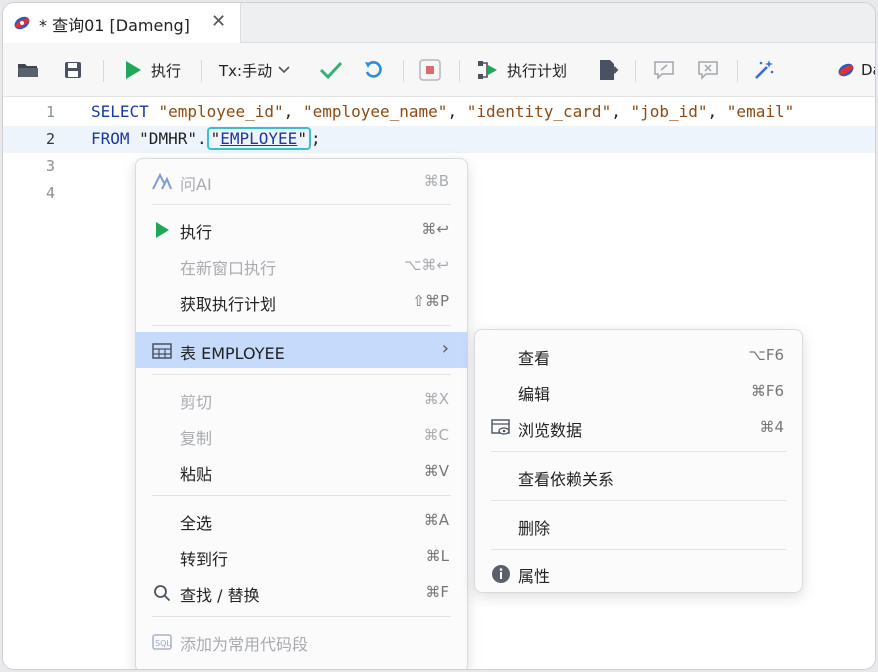 This screenshot has height=672, width=878. I want to click on menu-item-copy: 复制 ⌘C, so click(301, 435).